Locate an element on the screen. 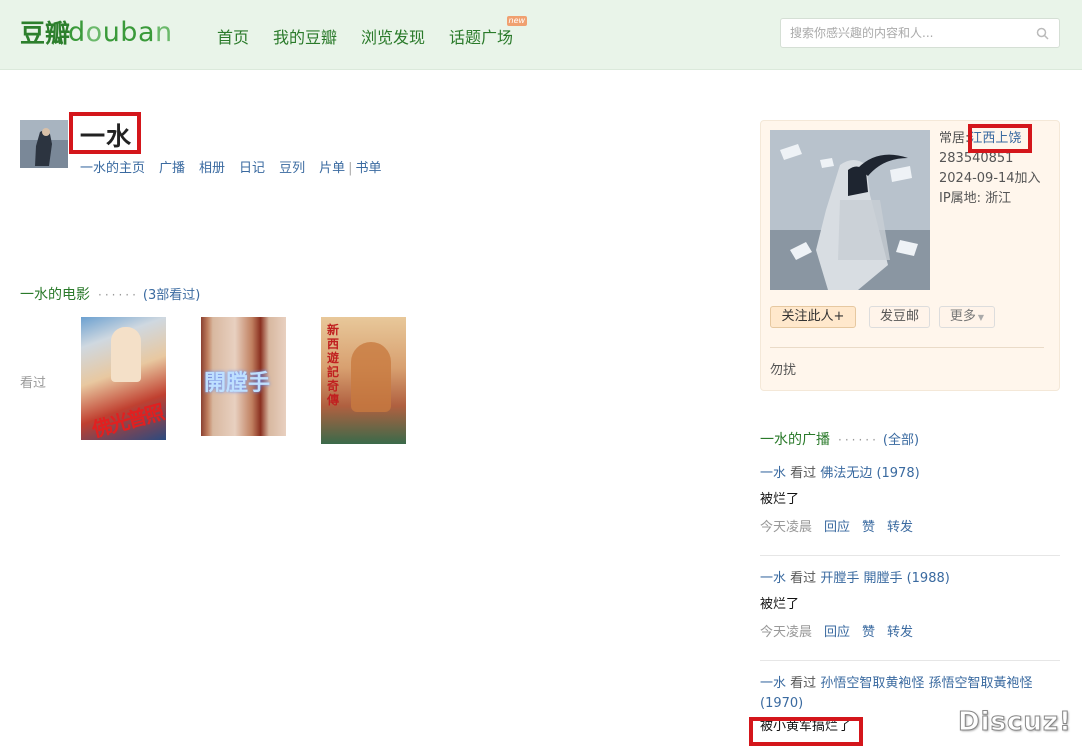  poster-title: 新 西遊記 奇傳 is located at coordinates (333, 365).